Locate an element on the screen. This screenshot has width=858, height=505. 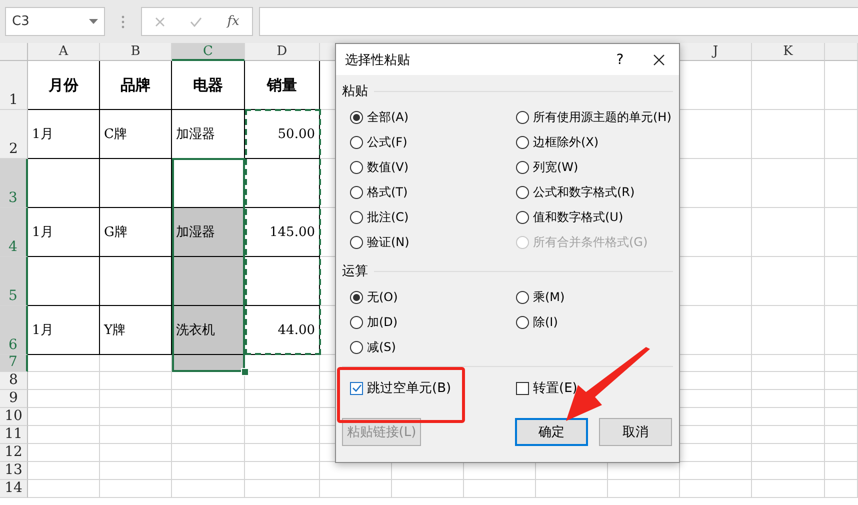
ok-button: 确定 is located at coordinates (551, 432).